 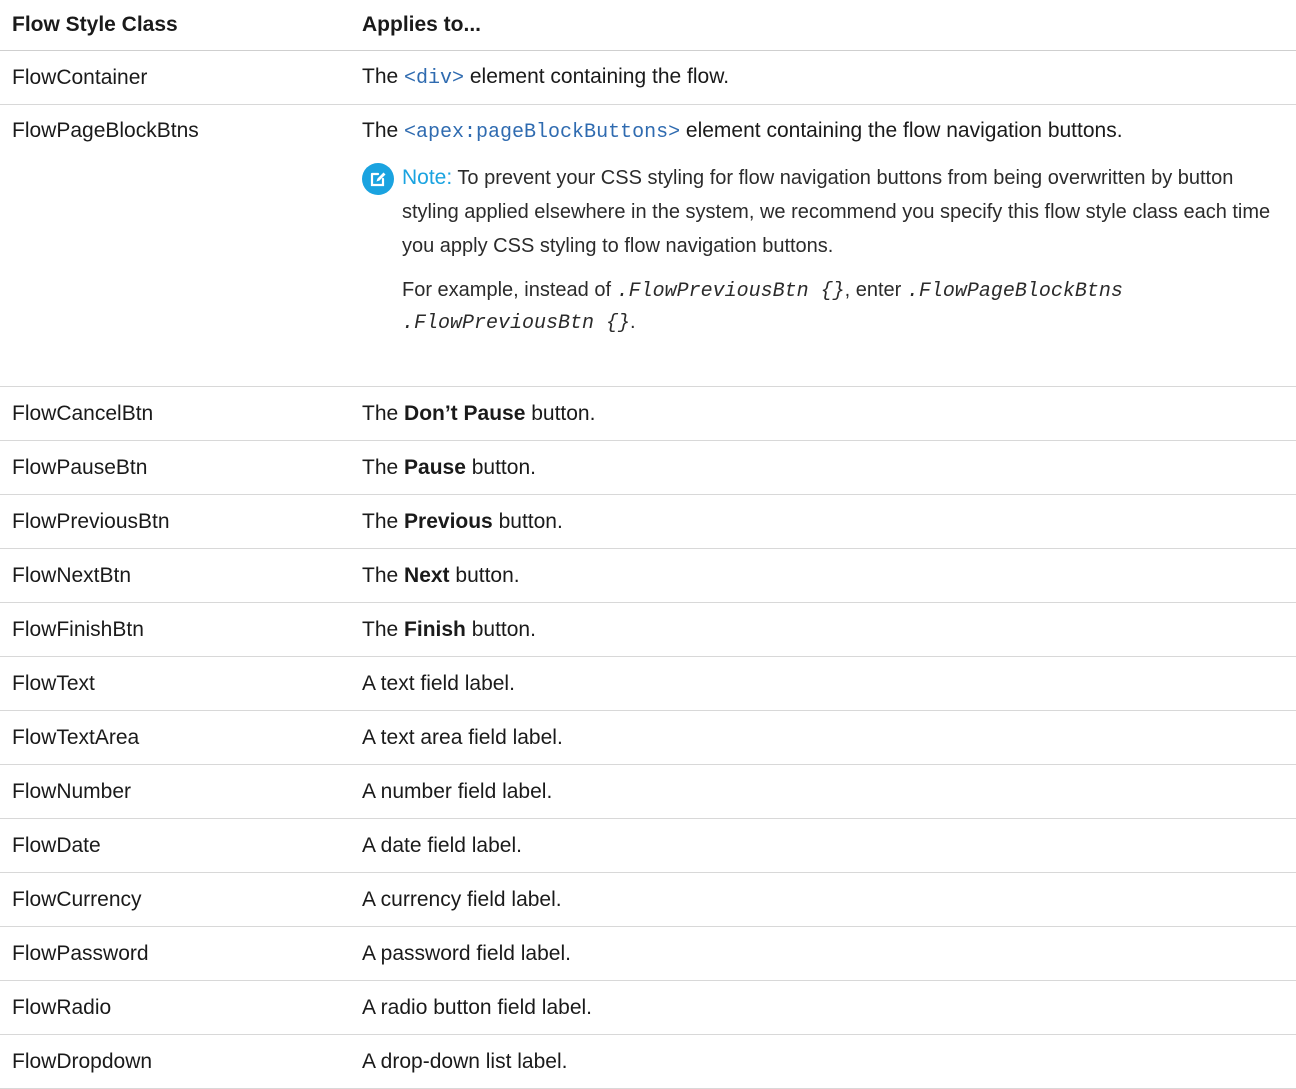 I want to click on button-name: Finish, so click(x=435, y=629).